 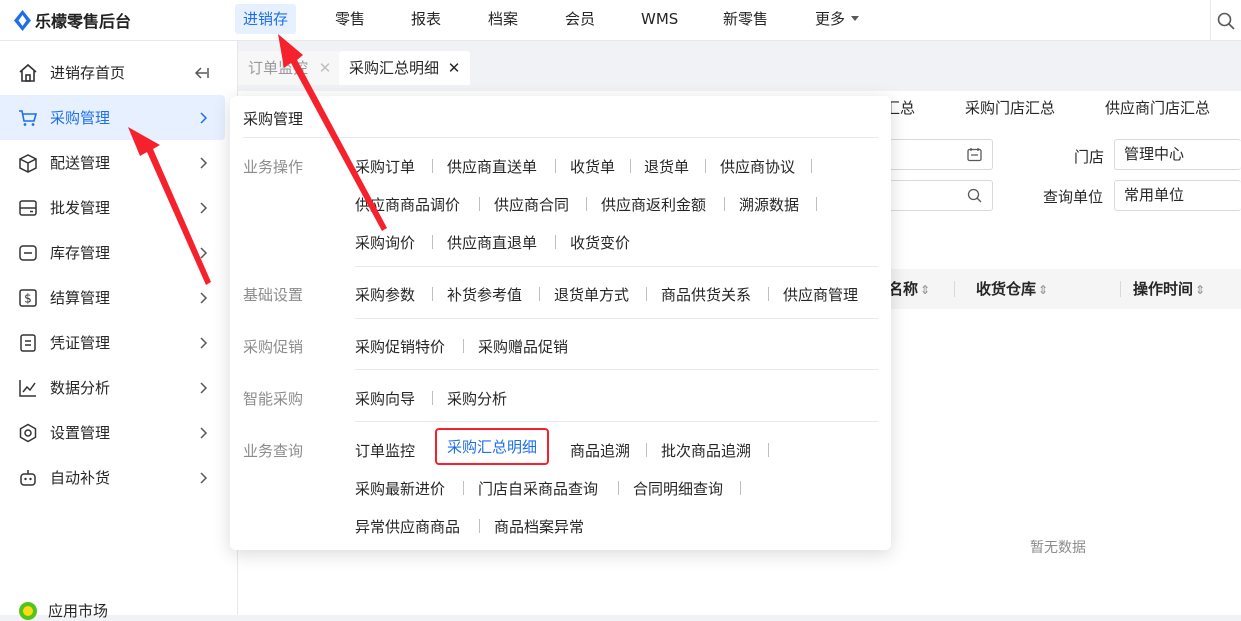 I want to click on topnav-wms: WMS, so click(x=659, y=19).